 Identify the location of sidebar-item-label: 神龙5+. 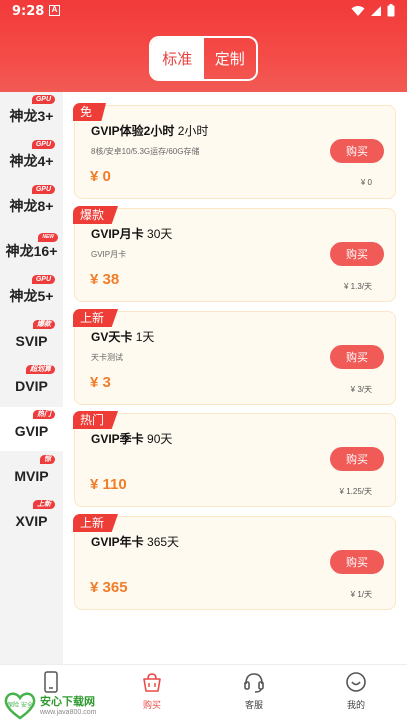
(31, 296).